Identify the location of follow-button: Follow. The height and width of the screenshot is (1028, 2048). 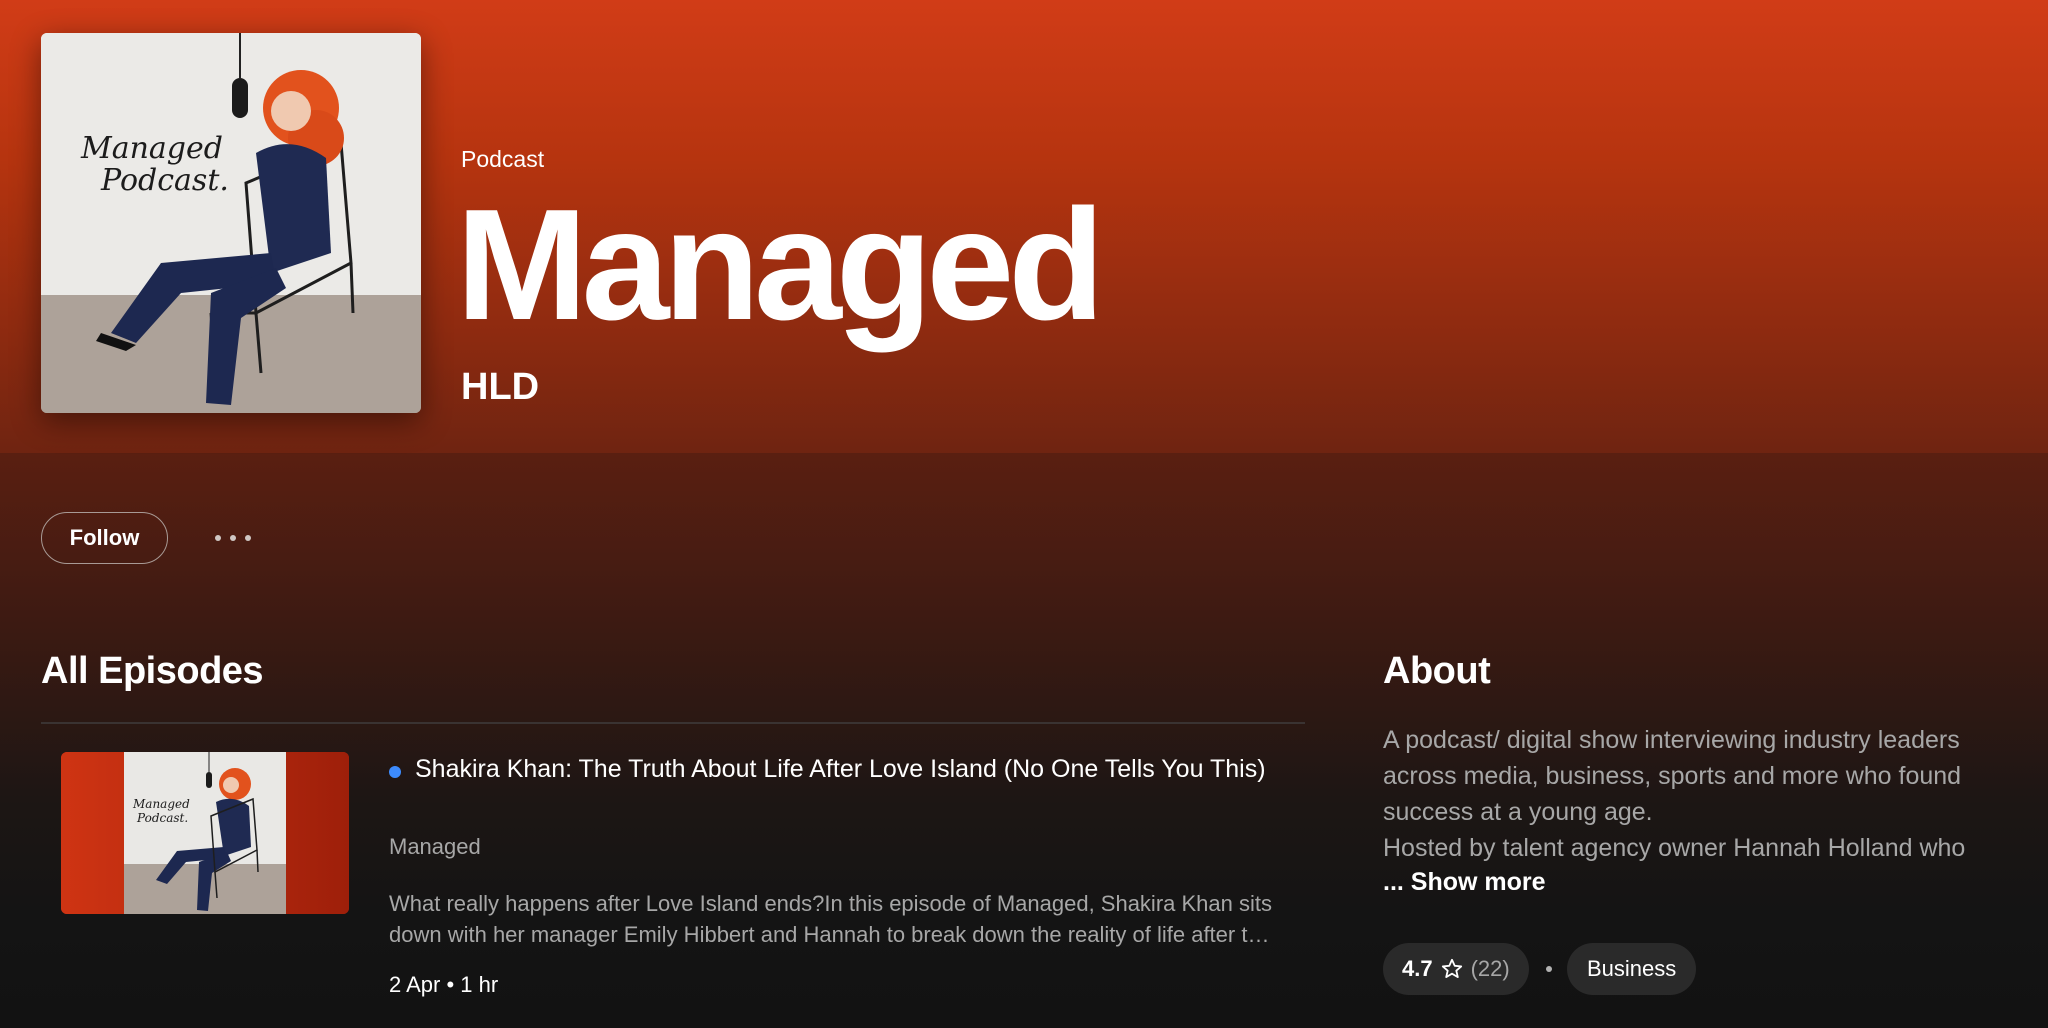
(104, 538).